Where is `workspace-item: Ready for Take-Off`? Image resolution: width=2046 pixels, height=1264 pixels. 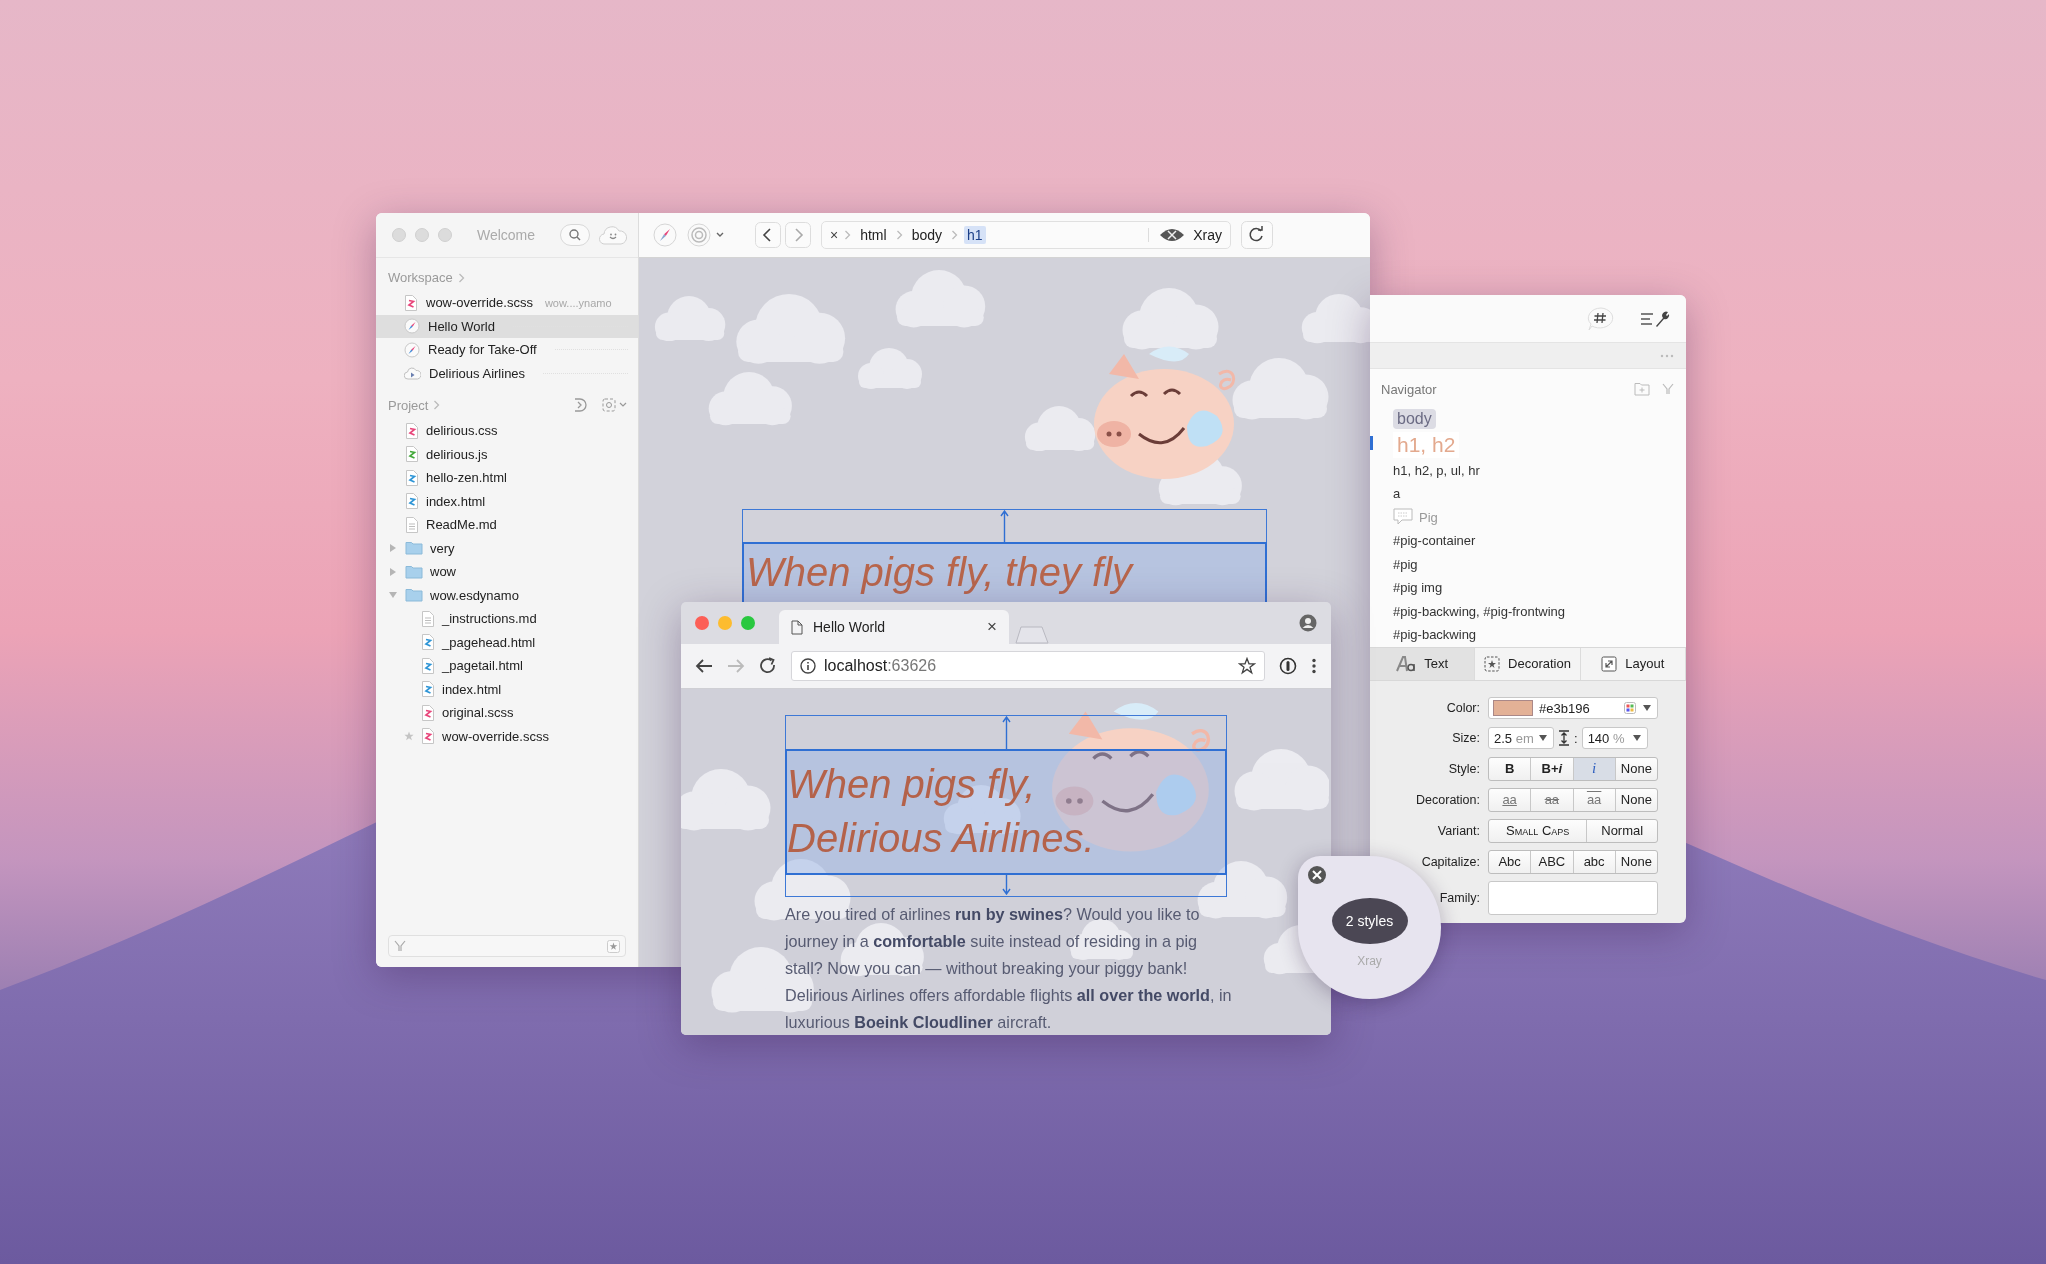
workspace-item: Ready for Take-Off is located at coordinates (507, 350).